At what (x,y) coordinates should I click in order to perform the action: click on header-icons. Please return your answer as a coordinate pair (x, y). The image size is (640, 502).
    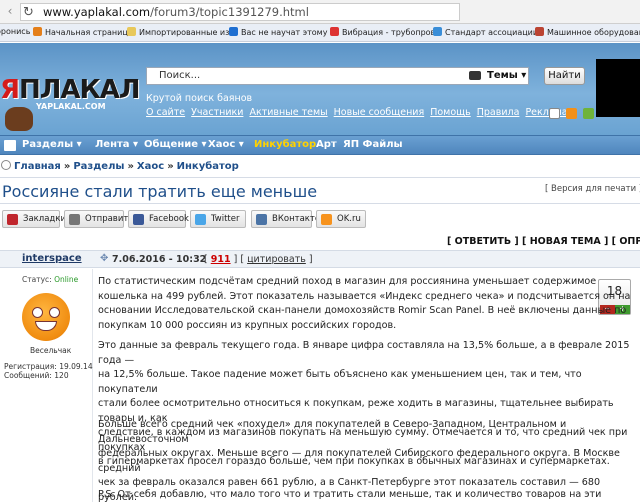
    Looking at the image, I should click on (573, 115).